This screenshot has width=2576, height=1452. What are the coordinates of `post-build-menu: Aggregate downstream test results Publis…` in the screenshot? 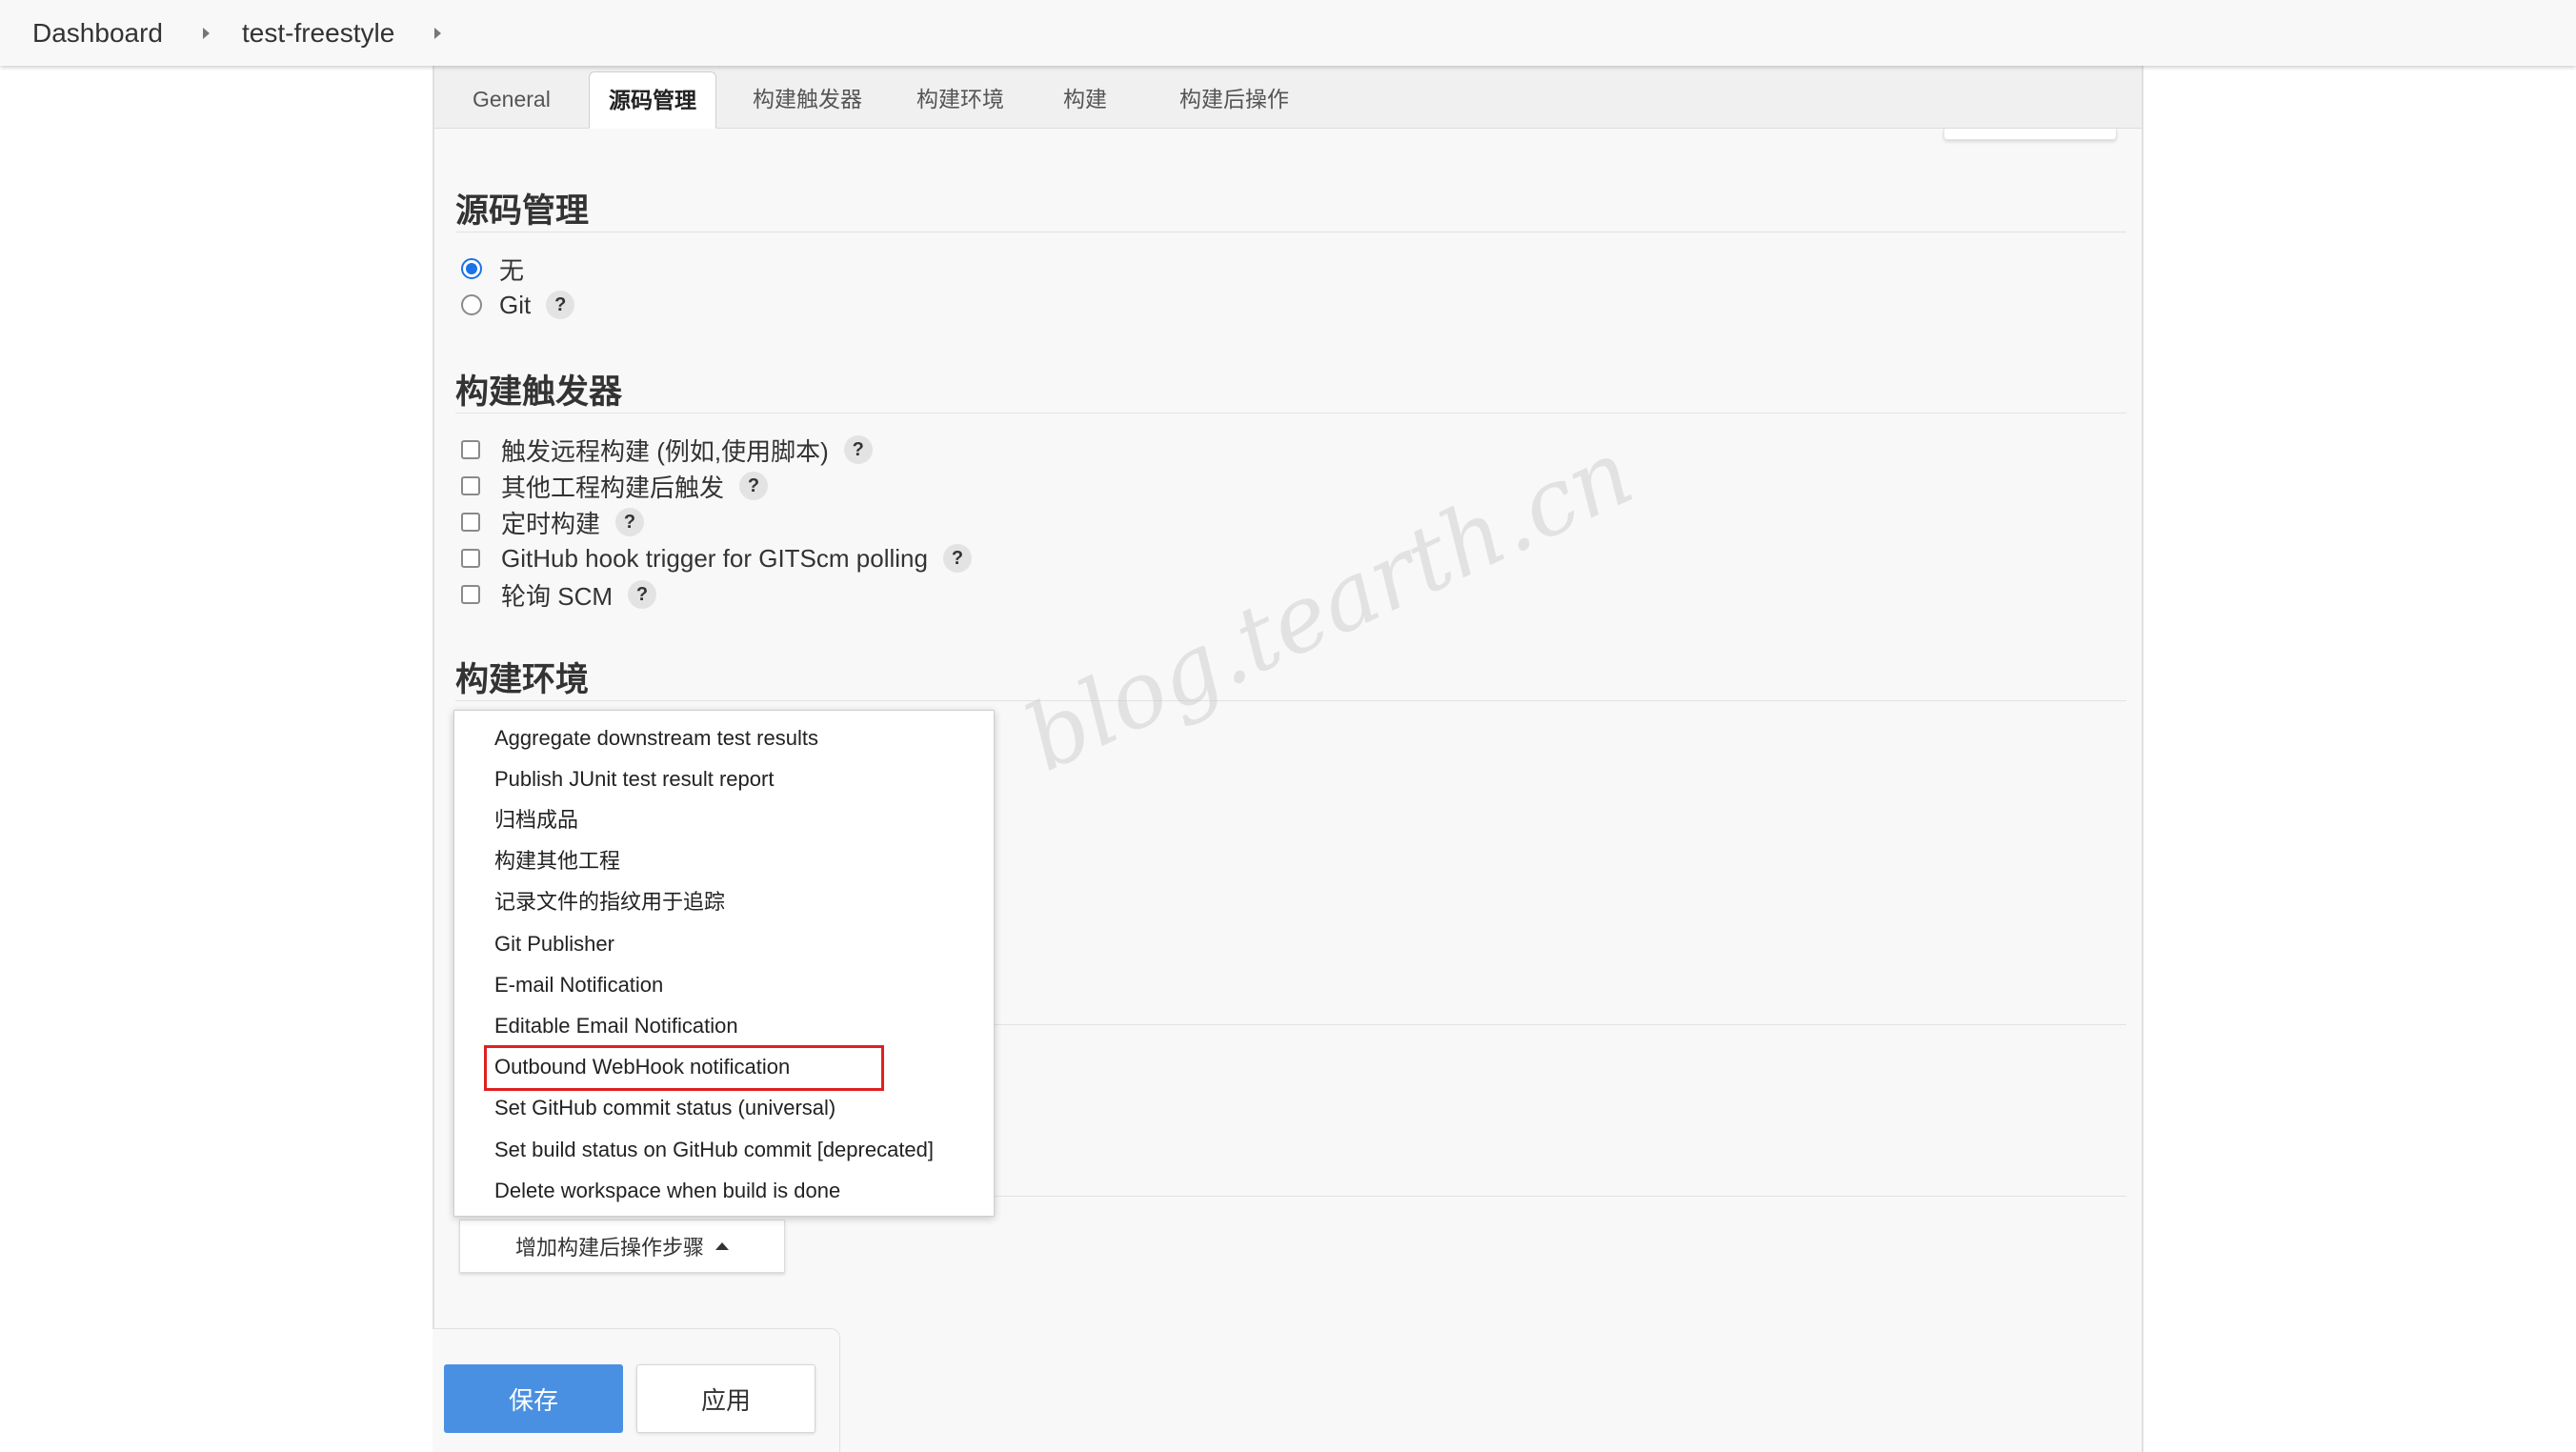 It's located at (724, 963).